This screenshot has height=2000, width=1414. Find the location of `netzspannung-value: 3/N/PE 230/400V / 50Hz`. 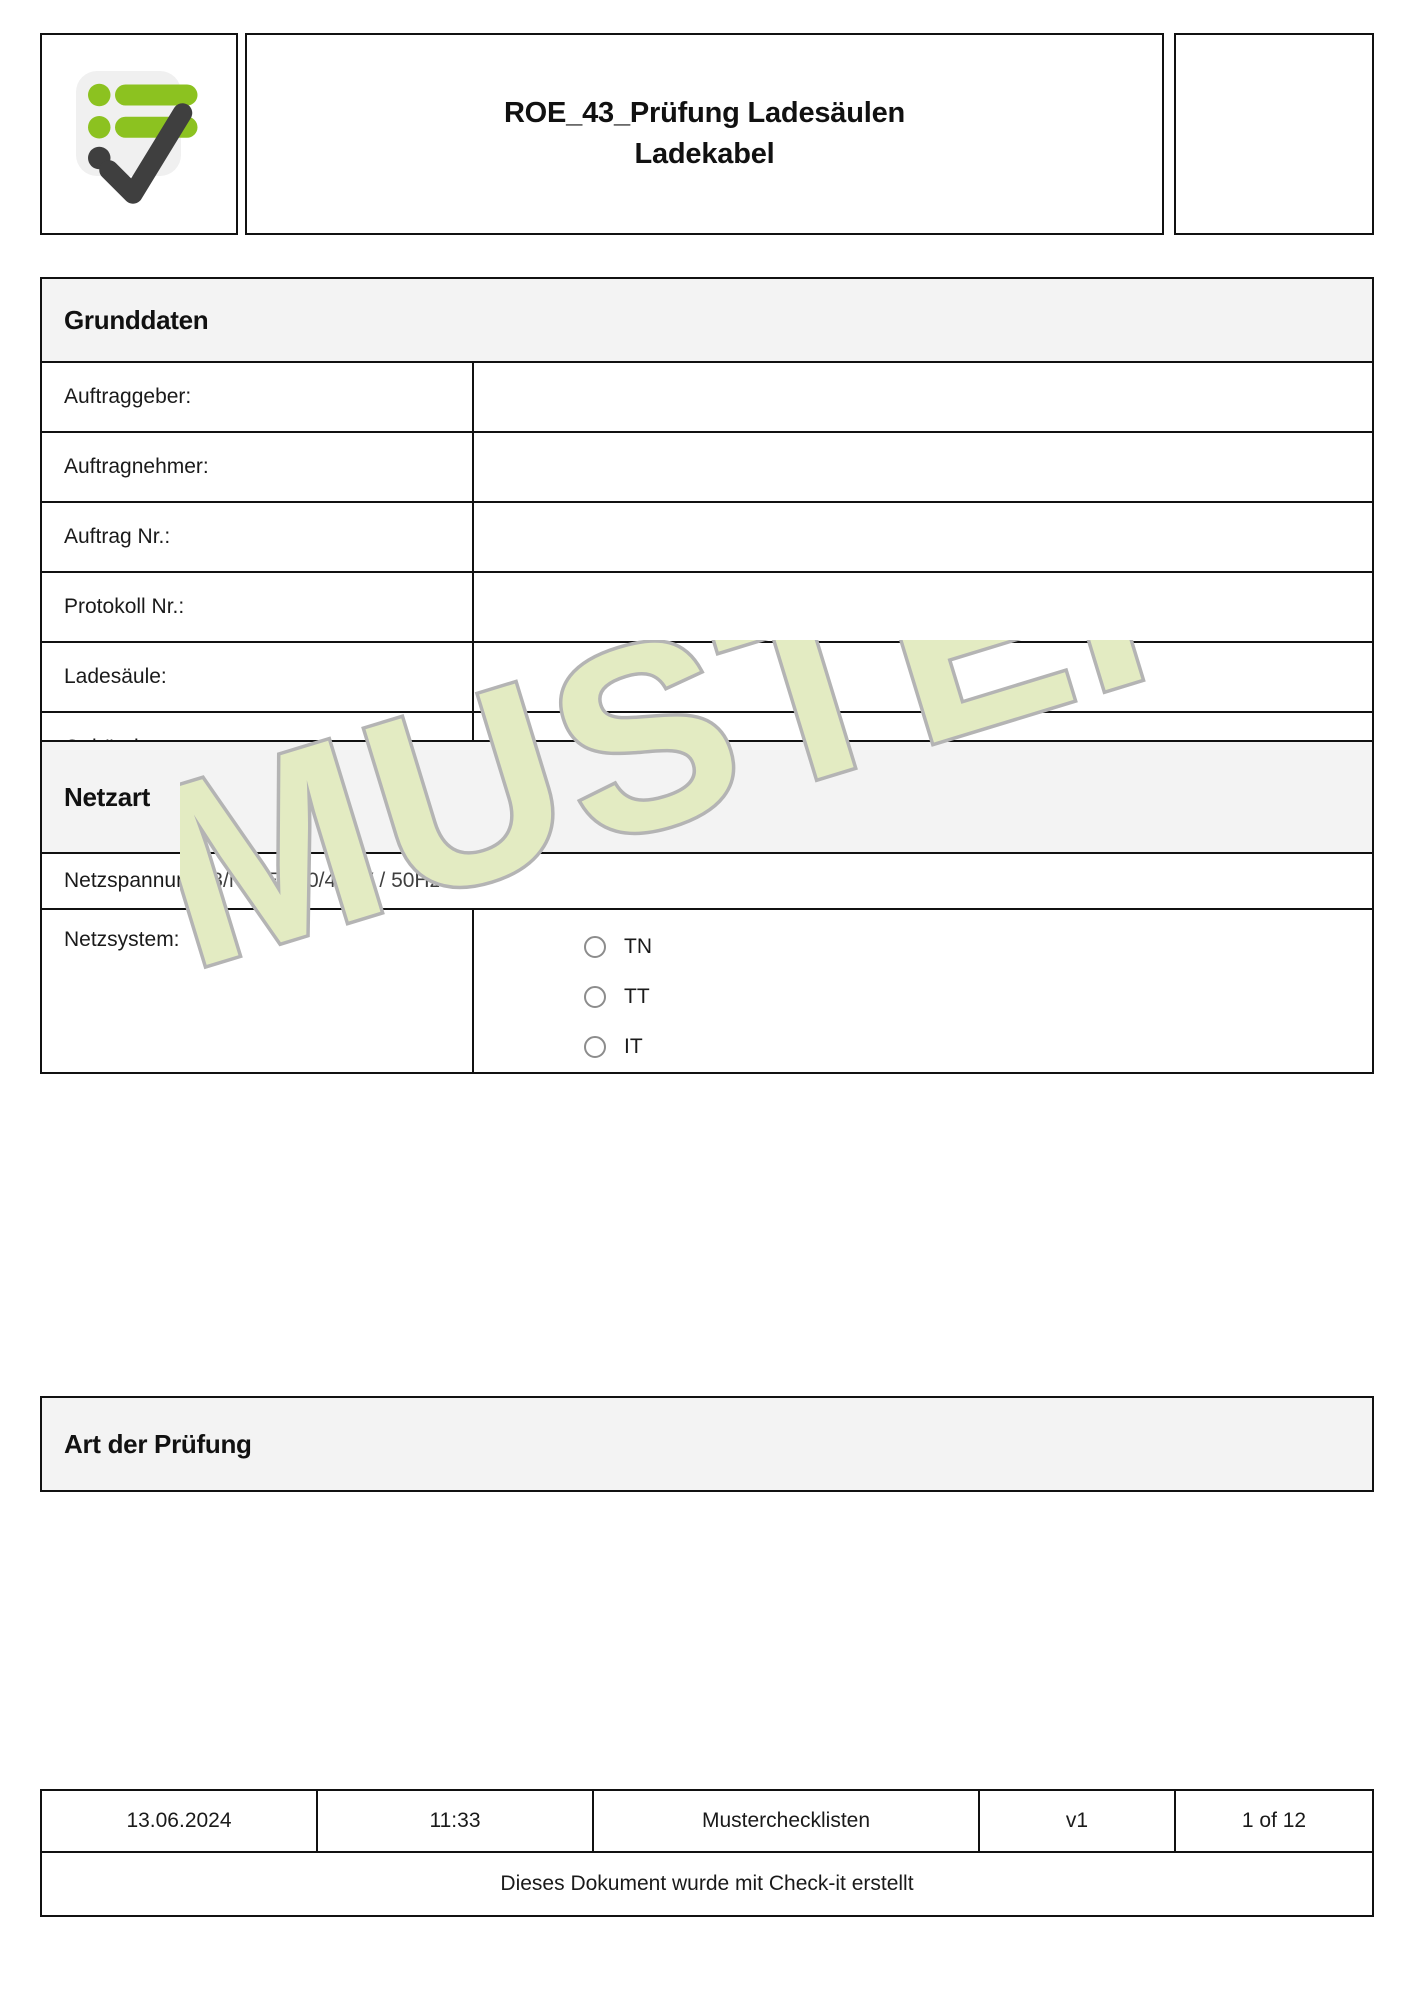

netzspannung-value: 3/N/PE 230/400V / 50Hz is located at coordinates (326, 880).